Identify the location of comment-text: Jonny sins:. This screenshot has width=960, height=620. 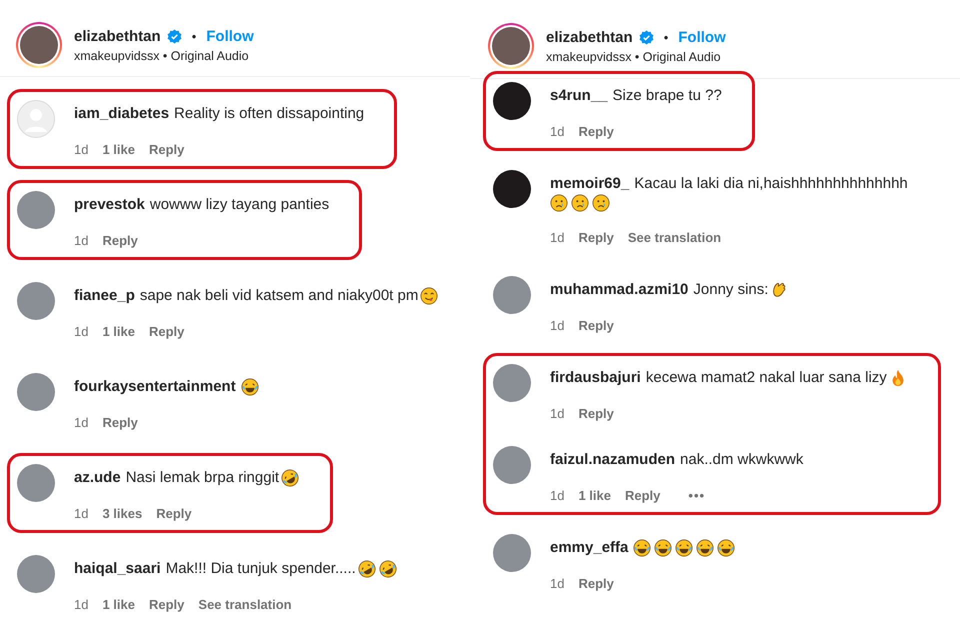
(730, 290).